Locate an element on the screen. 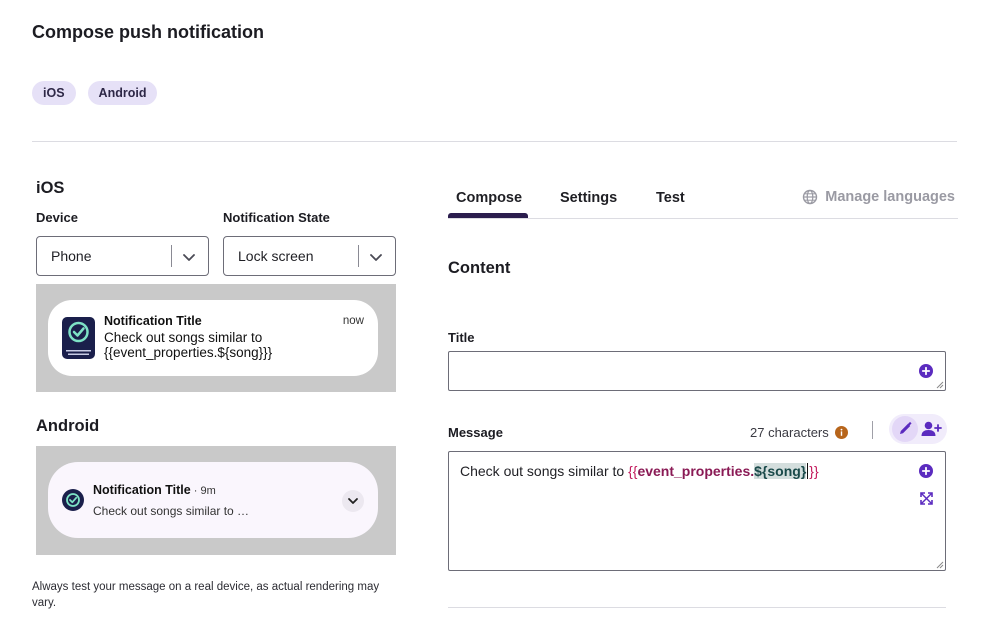  android-notification-time: · 9m is located at coordinates (203, 491).